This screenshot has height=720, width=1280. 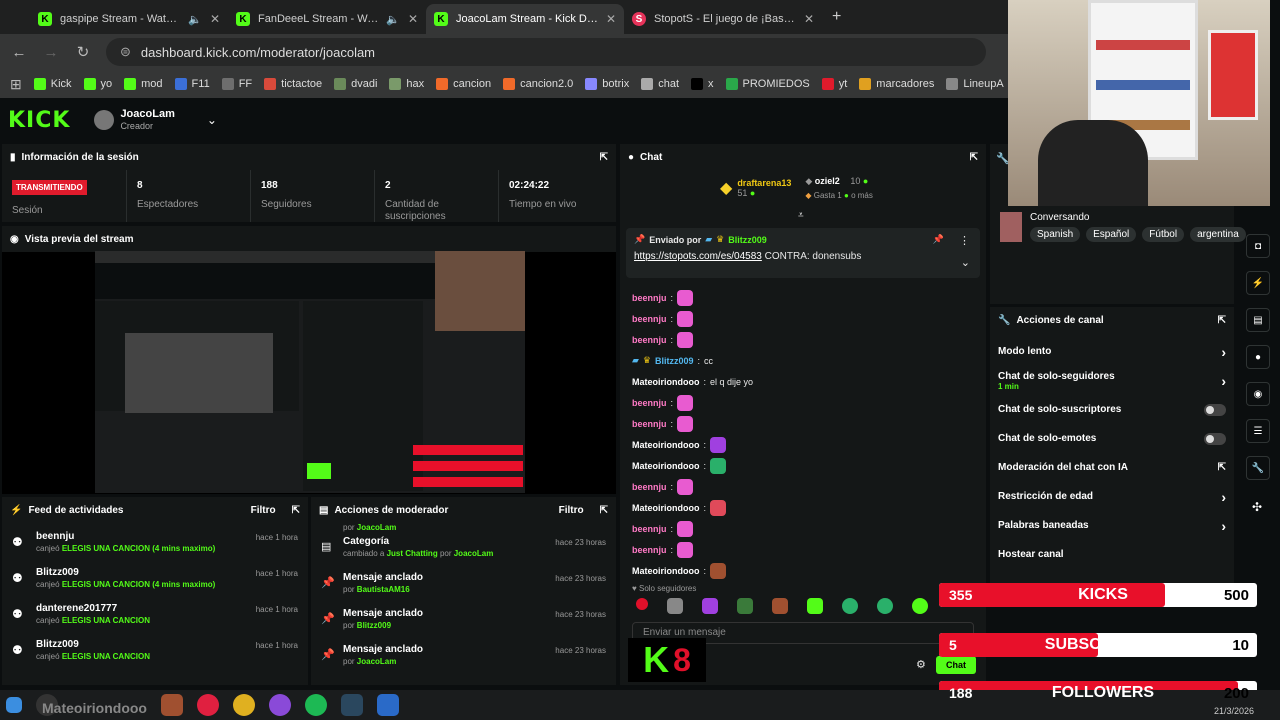 I want to click on mod-filter-button: Filtro, so click(x=571, y=510).